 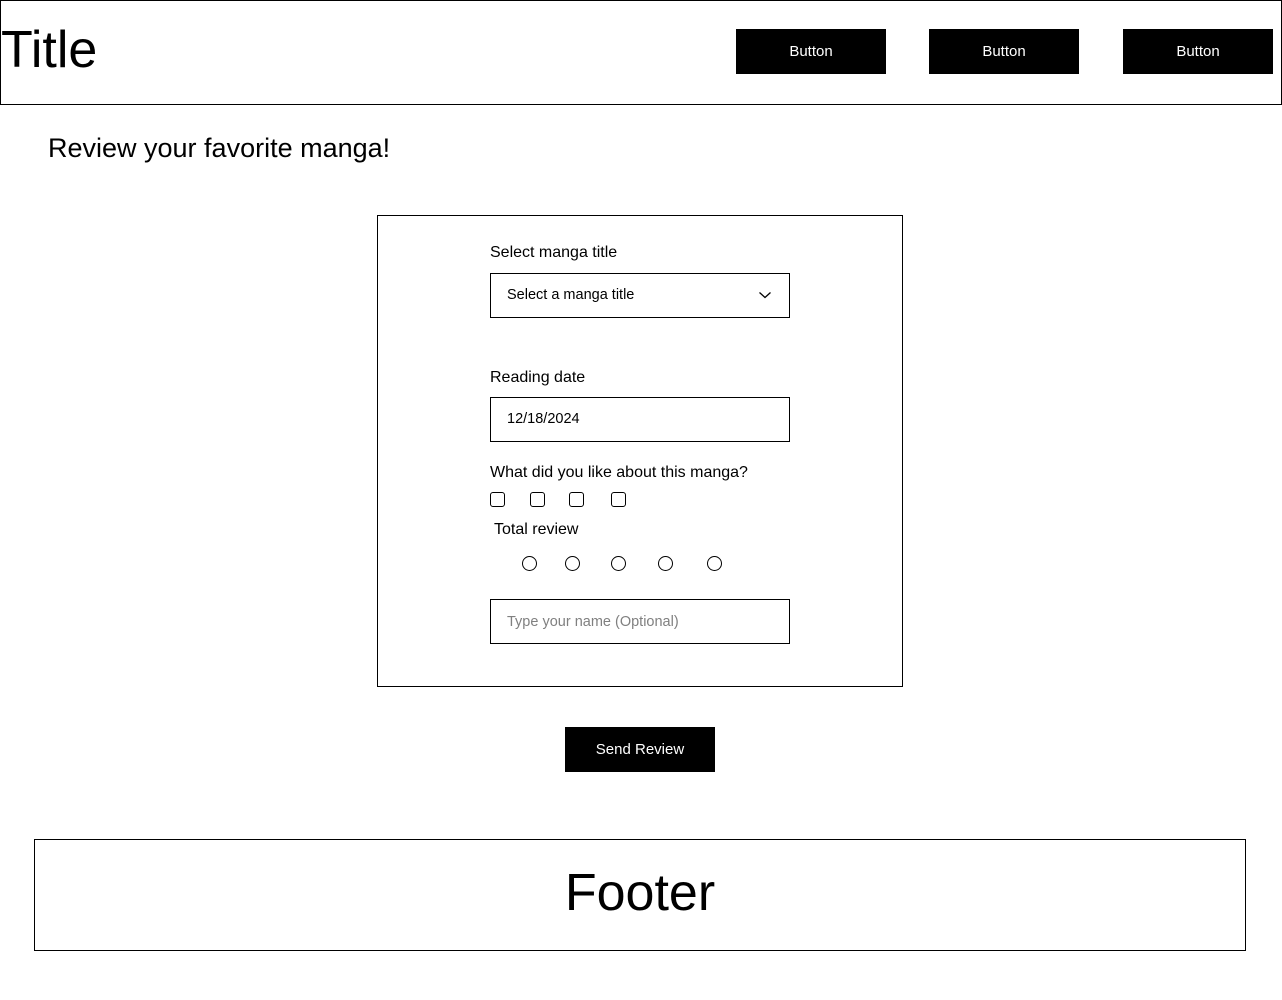 What do you see at coordinates (571, 295) in the screenshot?
I see `manga-title-select-value: Select a manga title` at bounding box center [571, 295].